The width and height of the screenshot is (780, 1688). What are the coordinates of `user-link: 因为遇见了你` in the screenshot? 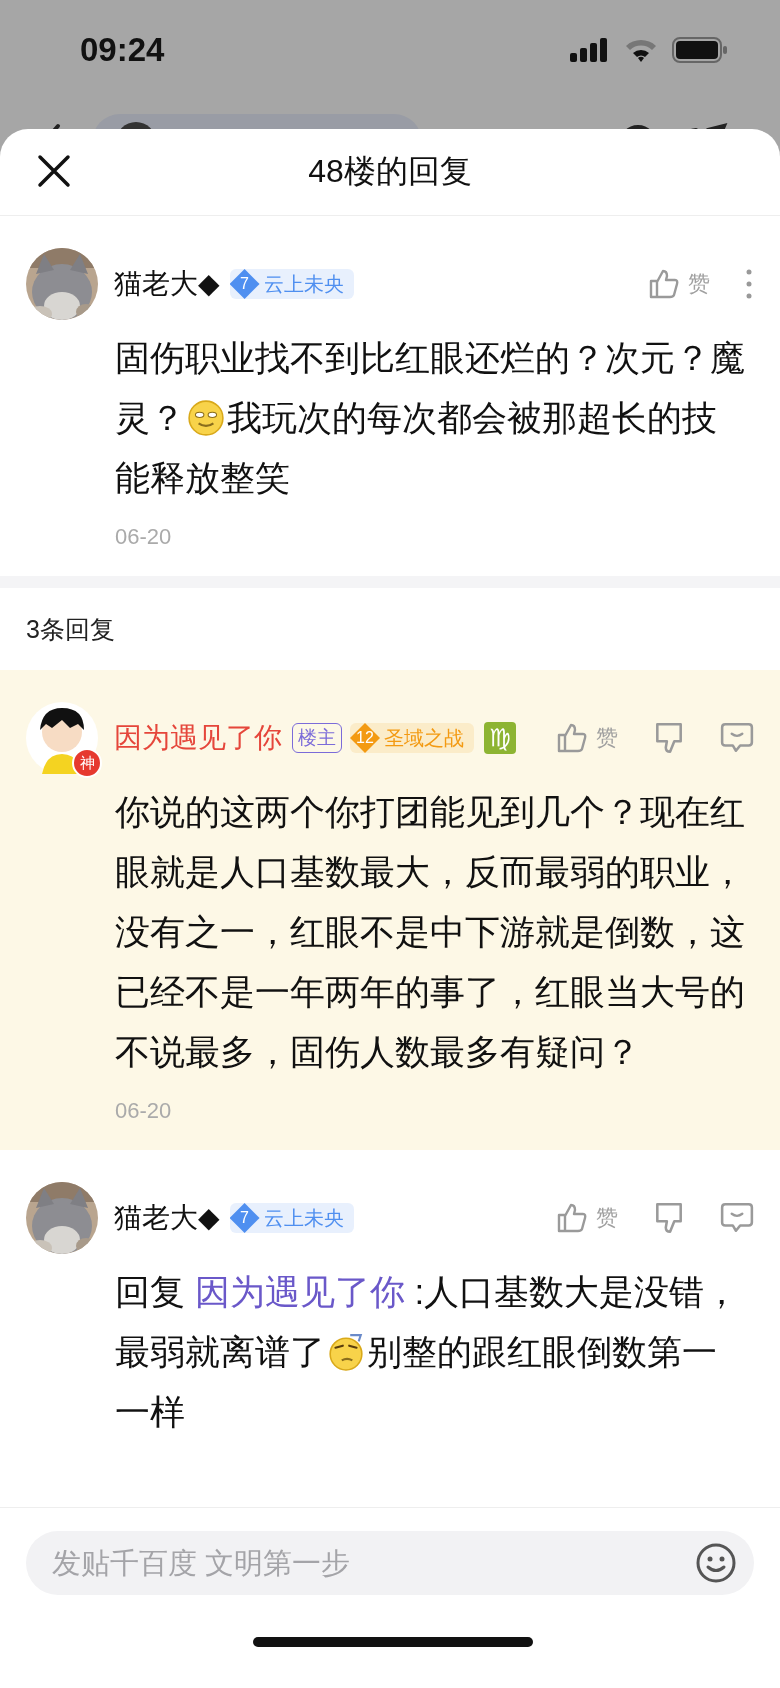 It's located at (299, 1291).